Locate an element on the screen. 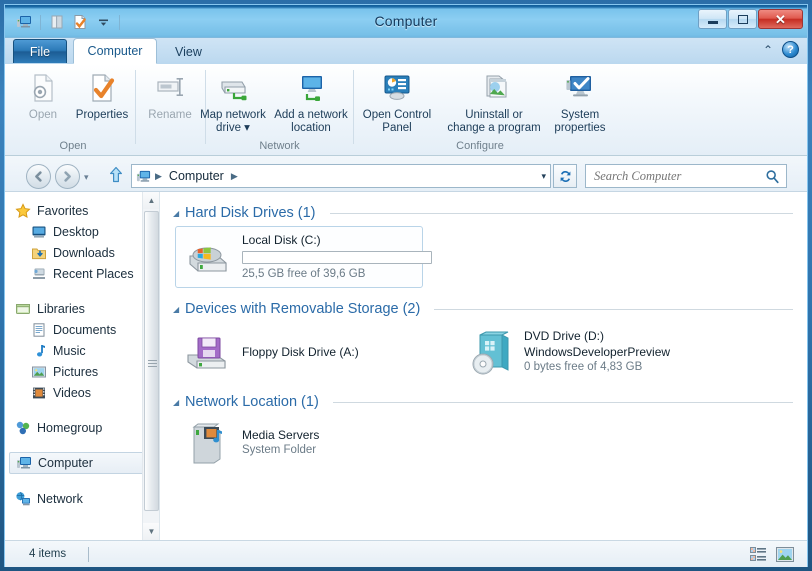 This screenshot has width=812, height=571. search-input is located at coordinates (678, 176).